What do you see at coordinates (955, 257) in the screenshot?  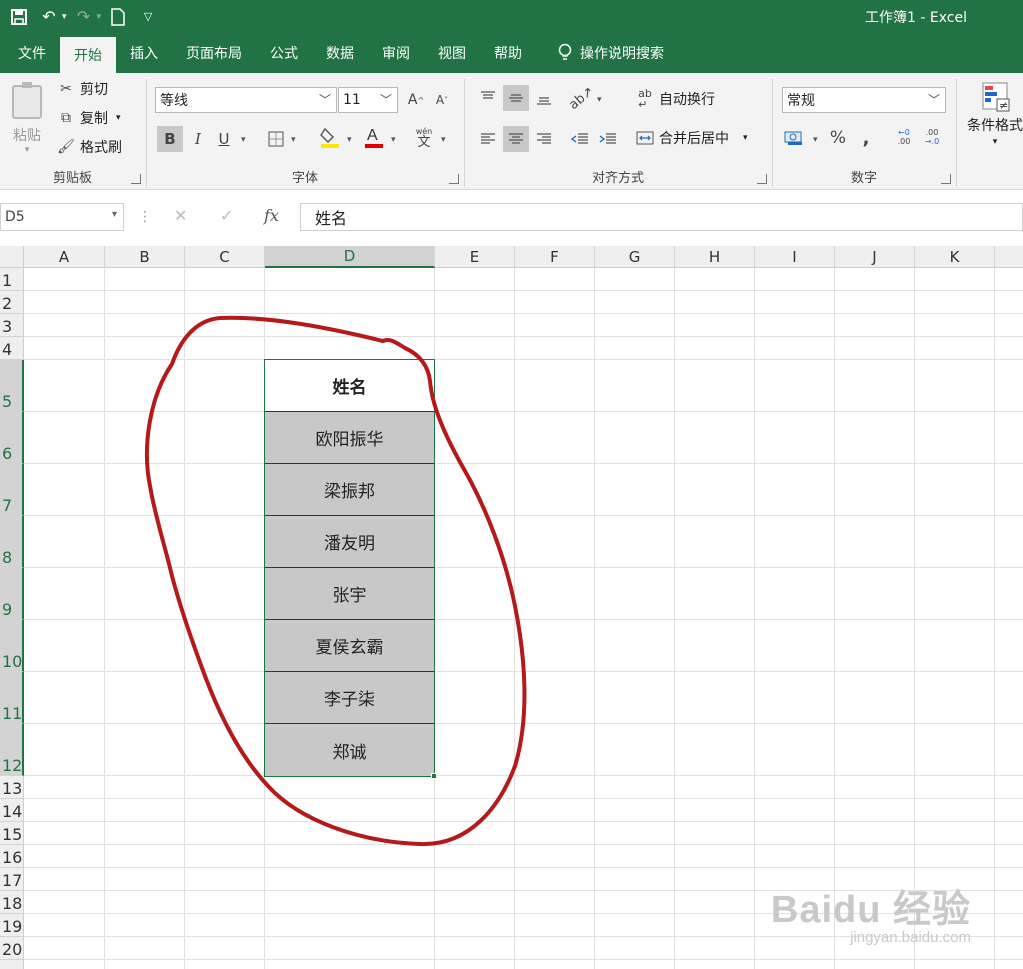 I see `column-header-k: K` at bounding box center [955, 257].